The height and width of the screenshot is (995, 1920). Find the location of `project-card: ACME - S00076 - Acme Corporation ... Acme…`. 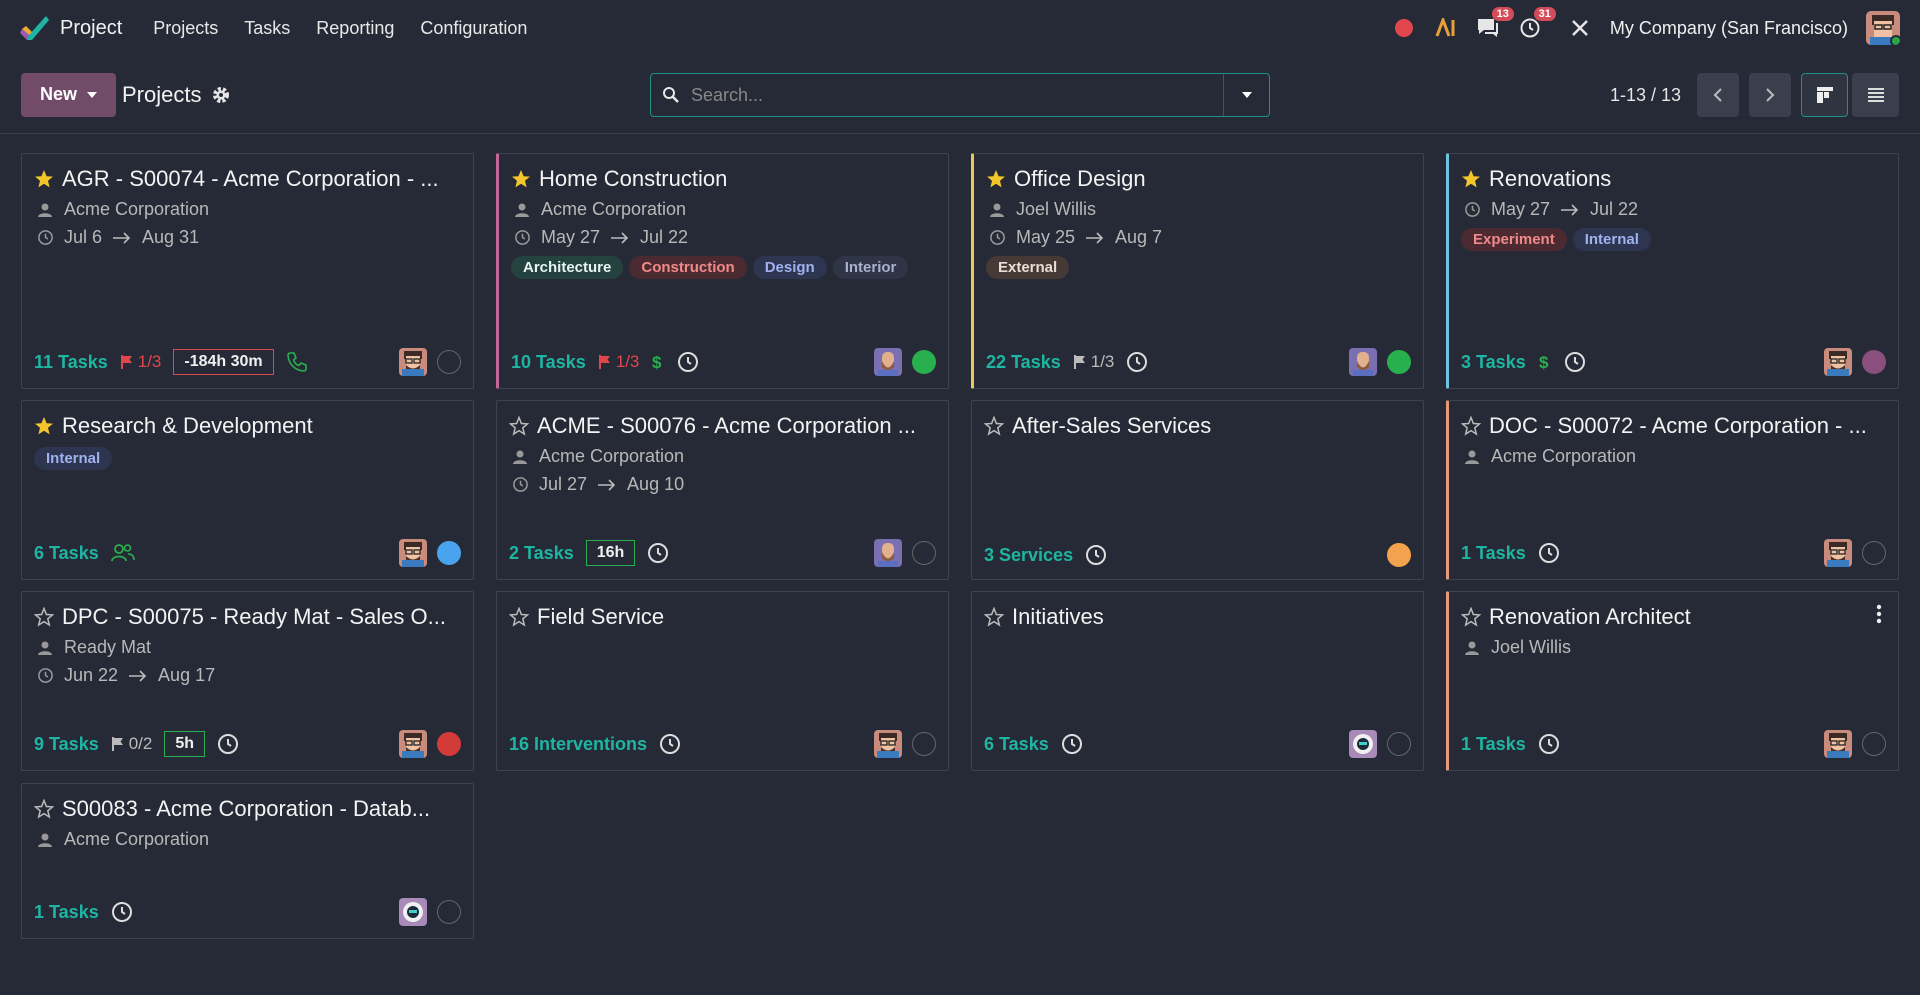

project-card: ACME - S00076 - Acme Corporation ... Acme… is located at coordinates (722, 490).